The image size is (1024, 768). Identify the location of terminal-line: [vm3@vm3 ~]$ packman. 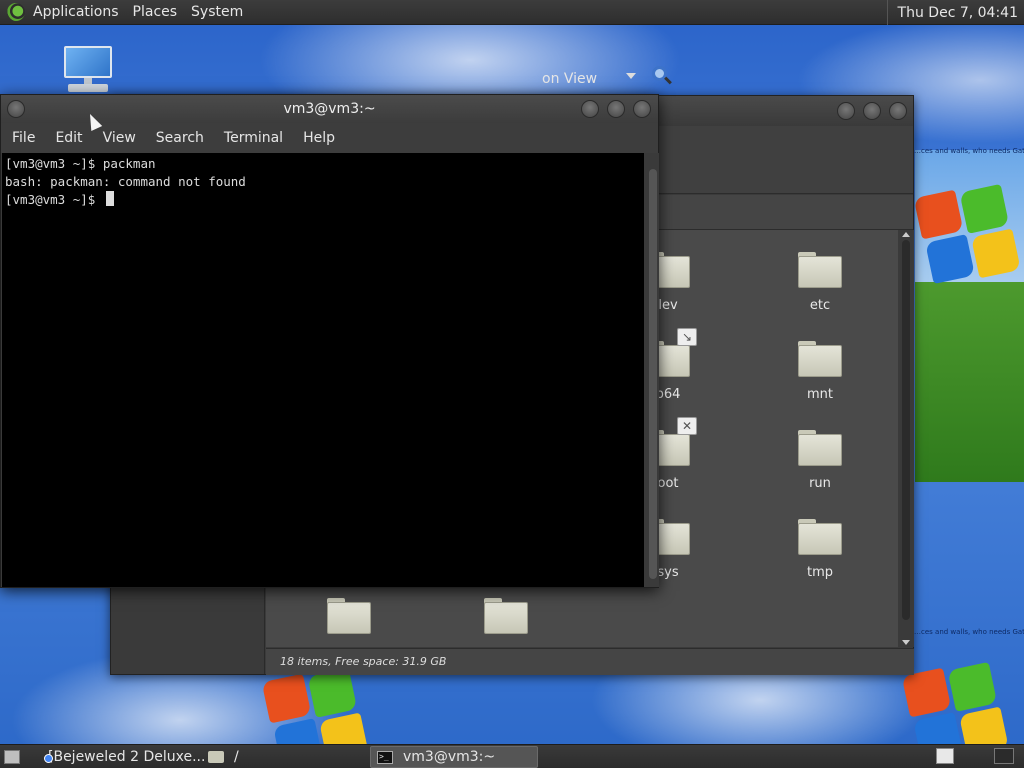
(80, 163).